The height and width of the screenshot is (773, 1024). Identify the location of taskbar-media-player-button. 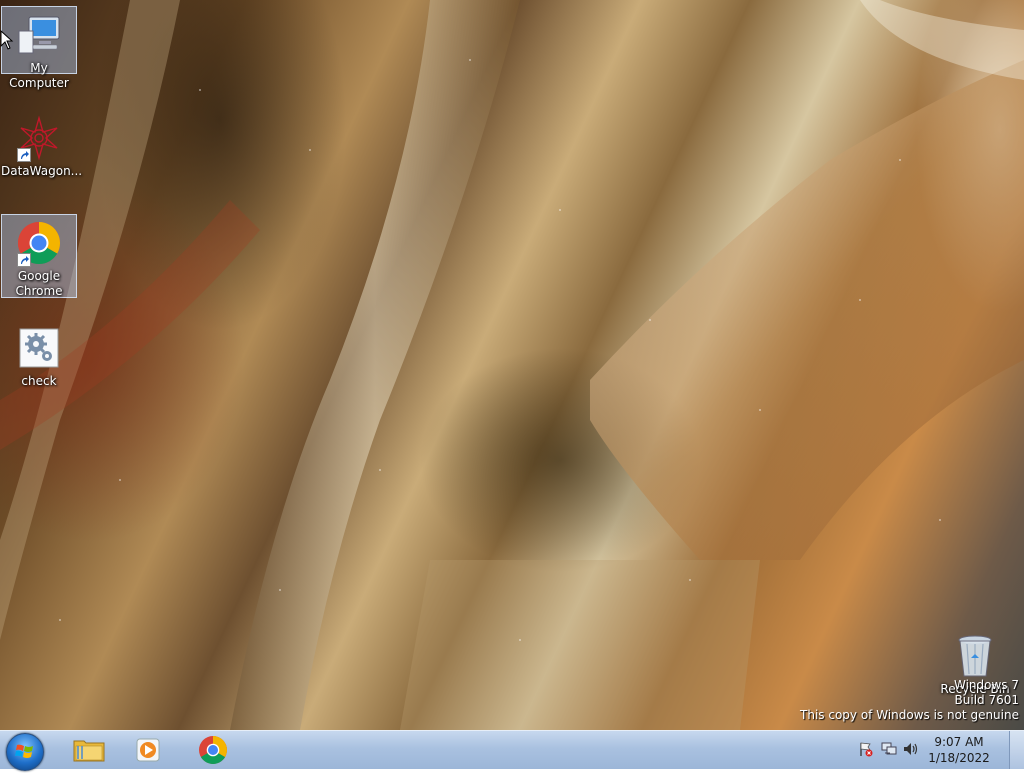
(149, 750).